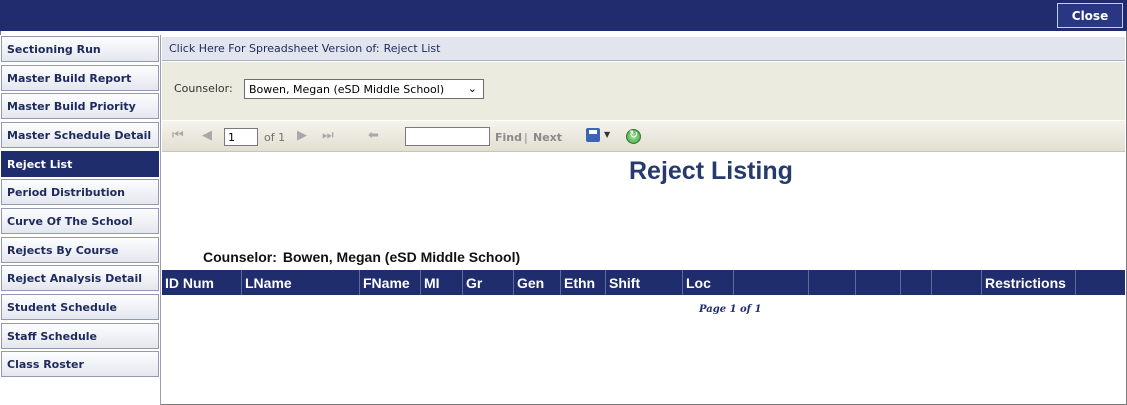 This screenshot has width=1127, height=405. I want to click on page-count-label: of 1, so click(275, 137).